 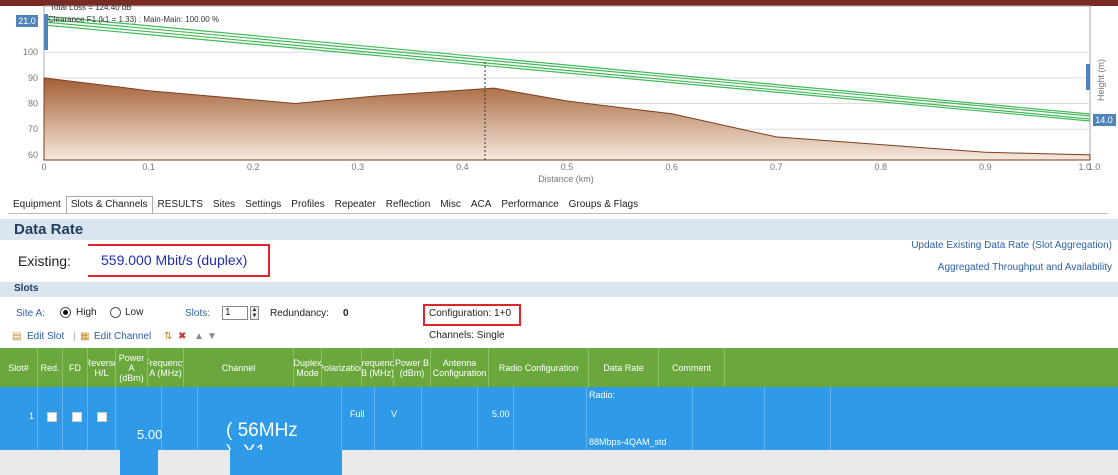 What do you see at coordinates (550, 418) in the screenshot?
I see `antenna-config-cell` at bounding box center [550, 418].